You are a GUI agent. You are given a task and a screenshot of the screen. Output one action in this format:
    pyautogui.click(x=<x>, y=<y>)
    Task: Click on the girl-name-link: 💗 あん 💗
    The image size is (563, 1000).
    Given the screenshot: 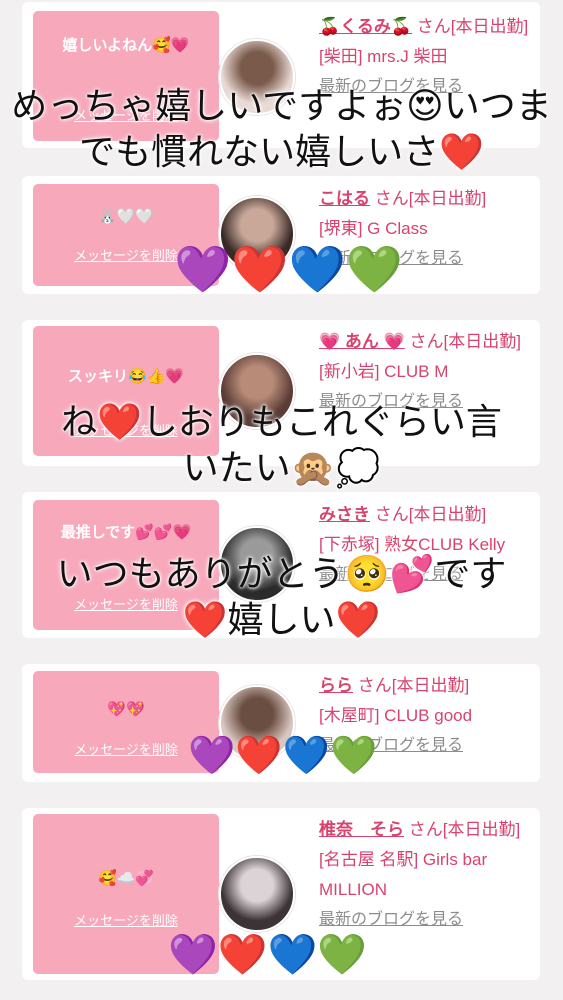 What is the action you would take?
    pyautogui.click(x=362, y=341)
    